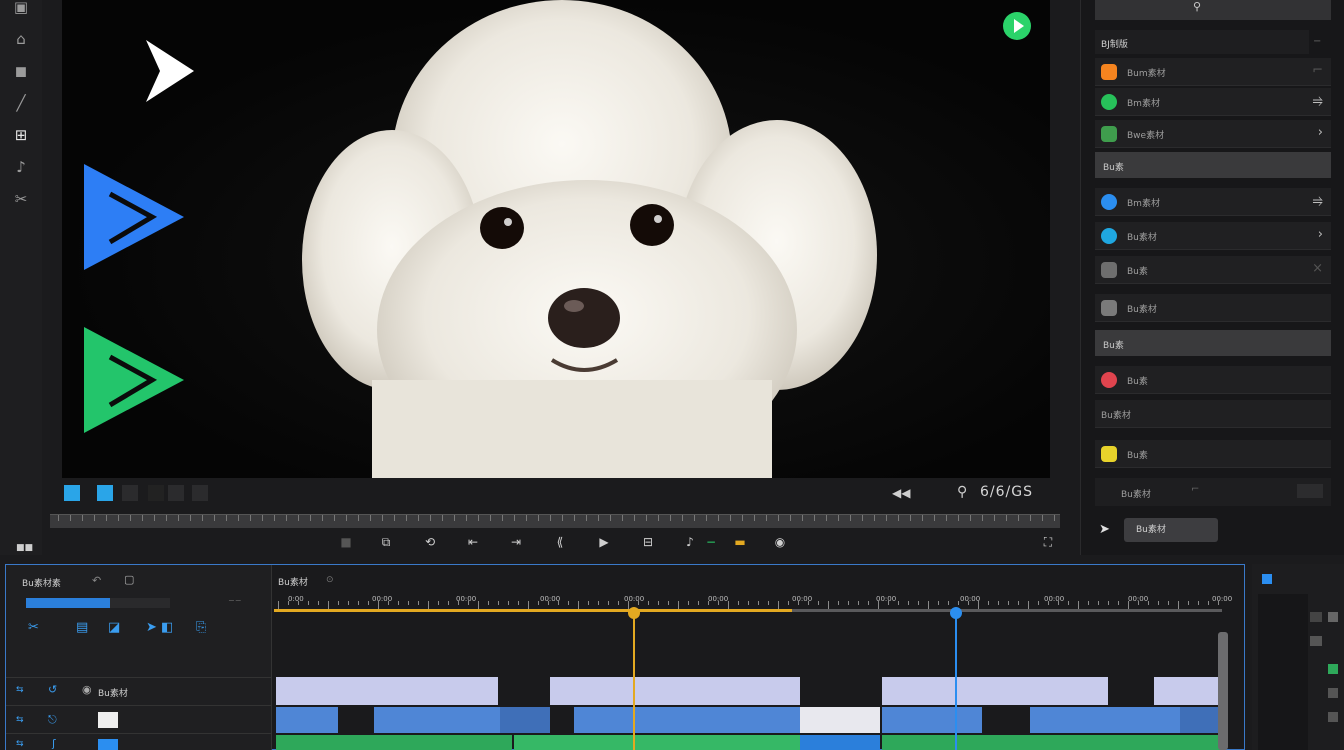 This screenshot has width=1344, height=750. I want to click on panel-search: ⚲, so click(1213, 10).